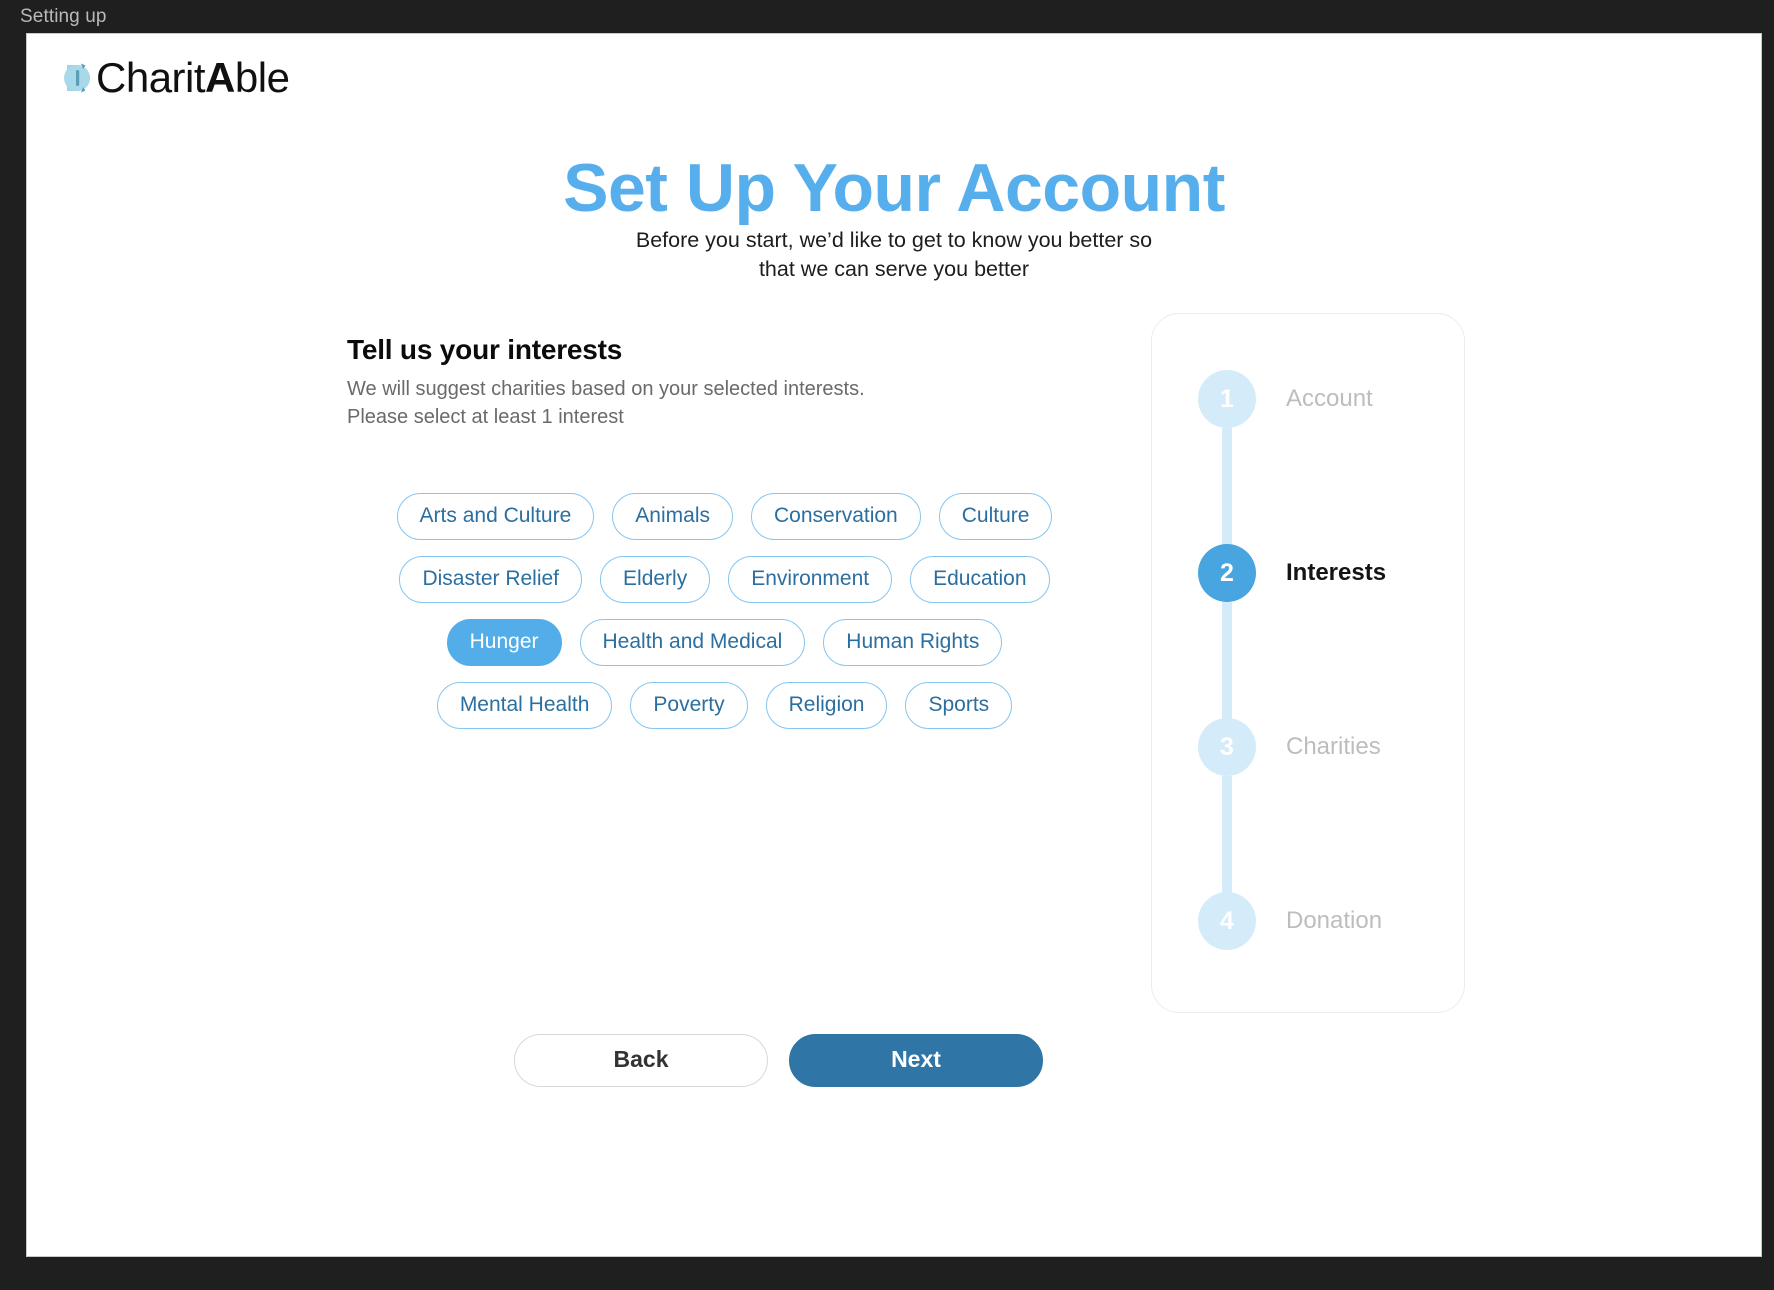  I want to click on progress-stepper: 1 Account 2 Interests 3 Charities 4 Donation, so click(1308, 663).